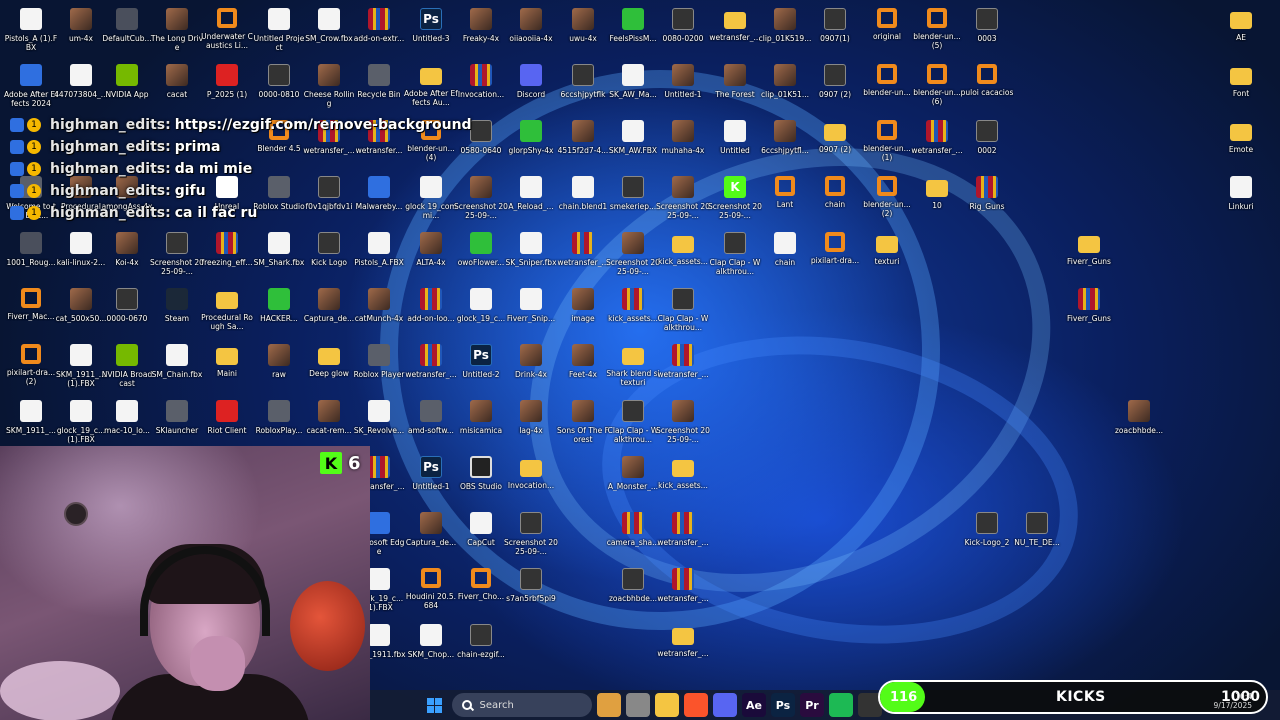  What do you see at coordinates (887, 142) in the screenshot?
I see `desktop-icon: blender-un... (1)` at bounding box center [887, 142].